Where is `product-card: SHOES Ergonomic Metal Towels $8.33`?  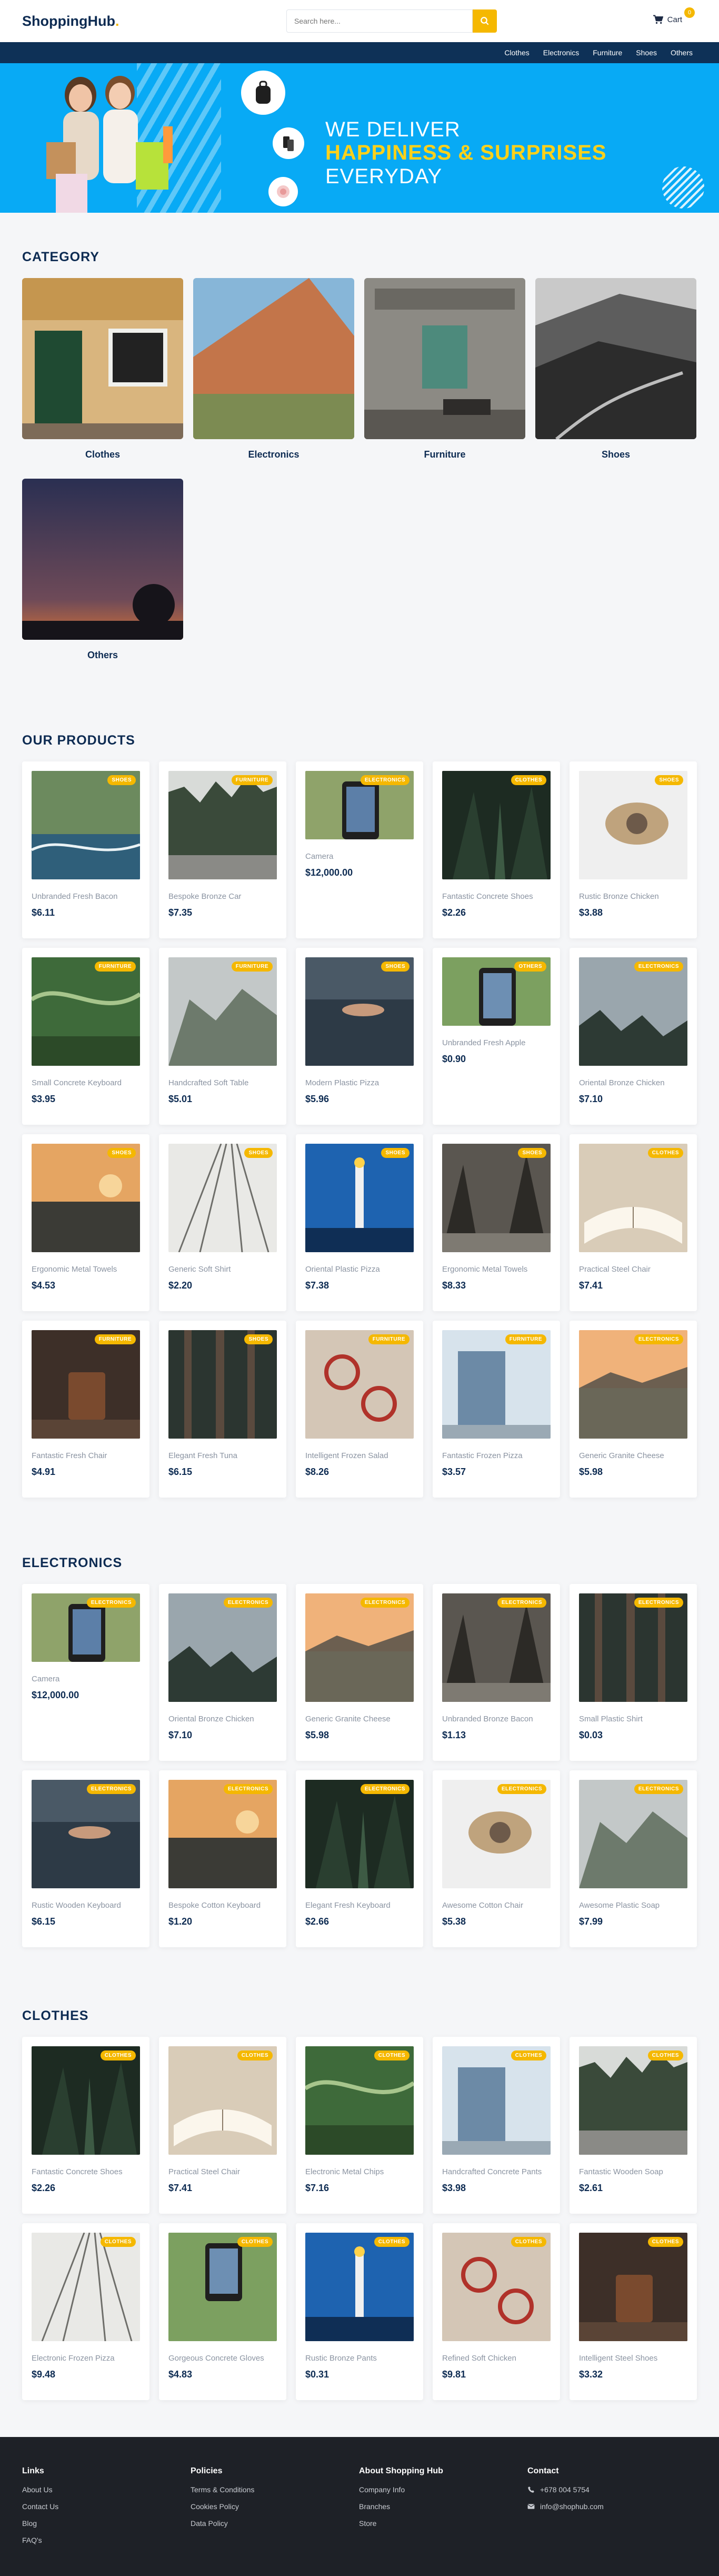
product-card: SHOES Ergonomic Metal Towels $8.33 is located at coordinates (496, 1222).